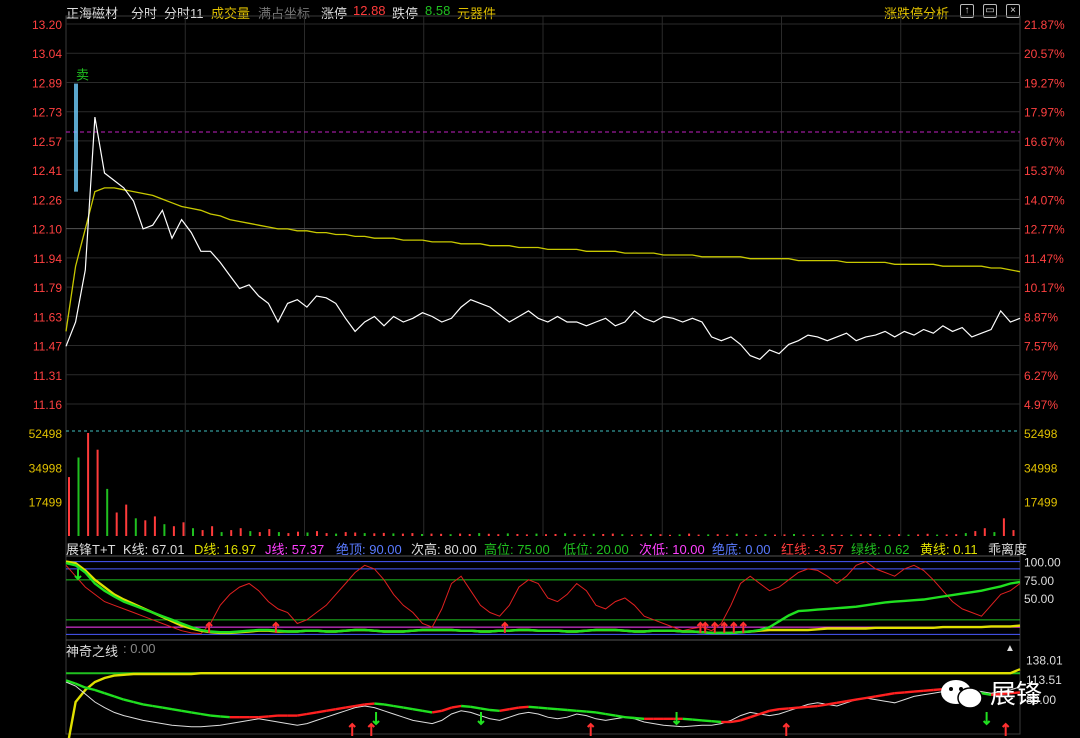 Image resolution: width=1080 pixels, height=738 pixels. What do you see at coordinates (47, 83) in the screenshot?
I see `price-tick-label: 12.89` at bounding box center [47, 83].